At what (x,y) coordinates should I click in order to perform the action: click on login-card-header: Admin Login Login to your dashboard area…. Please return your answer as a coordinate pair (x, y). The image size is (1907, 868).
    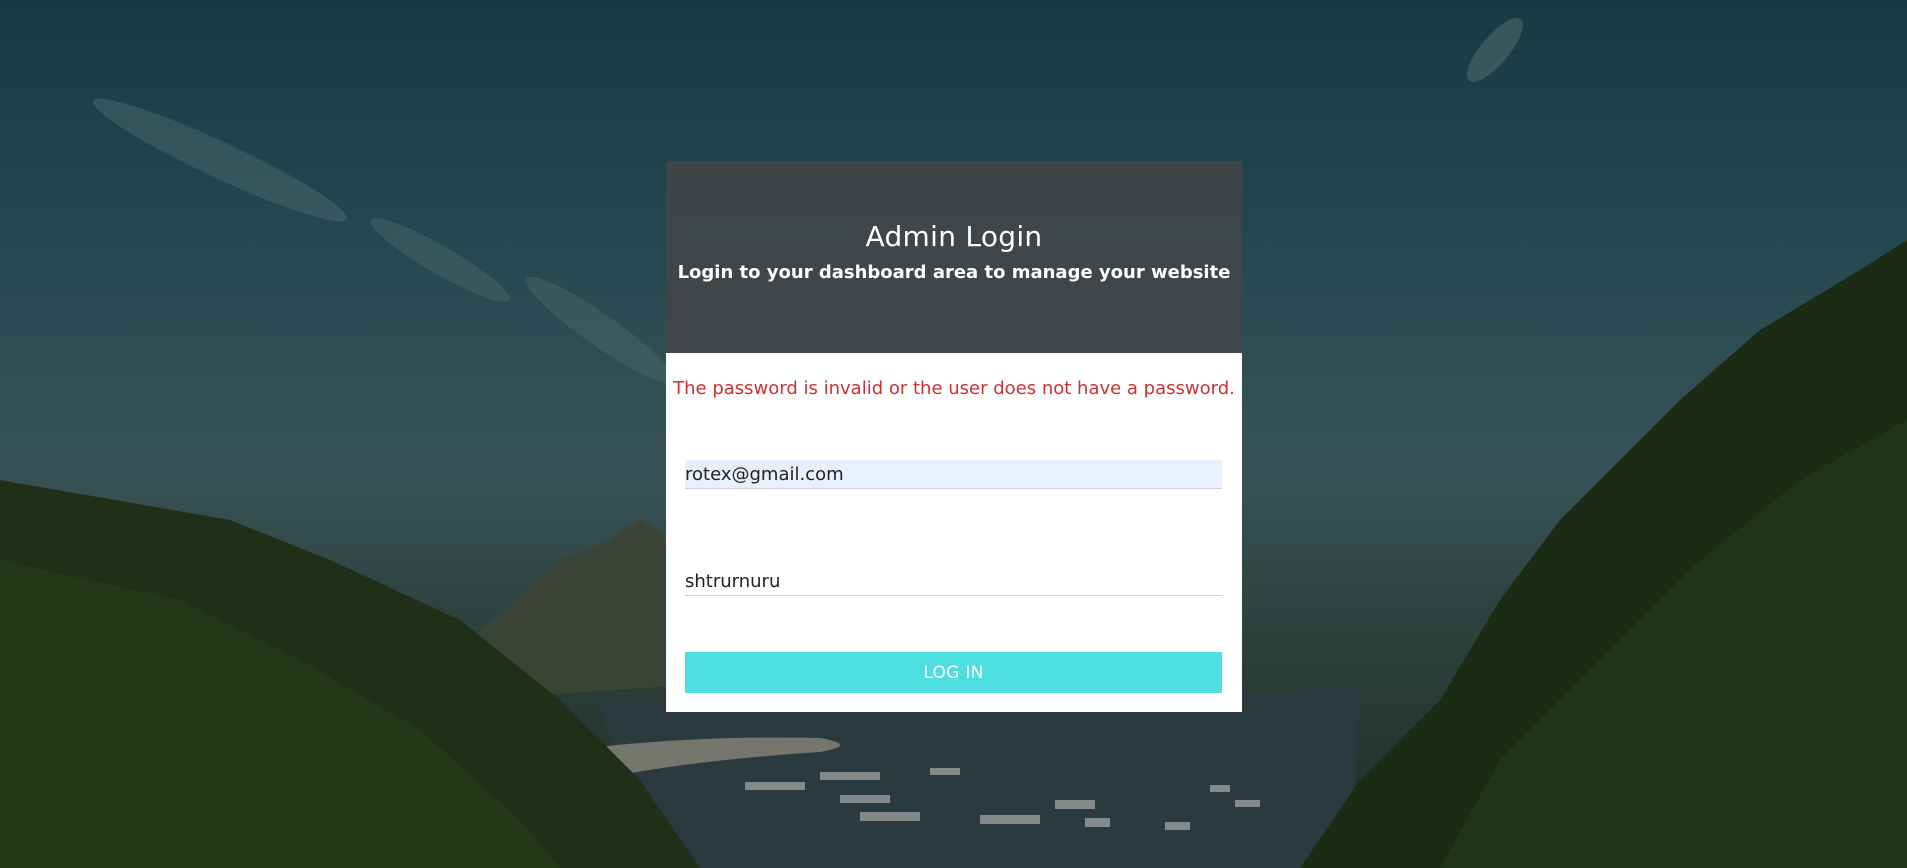
    Looking at the image, I should click on (954, 257).